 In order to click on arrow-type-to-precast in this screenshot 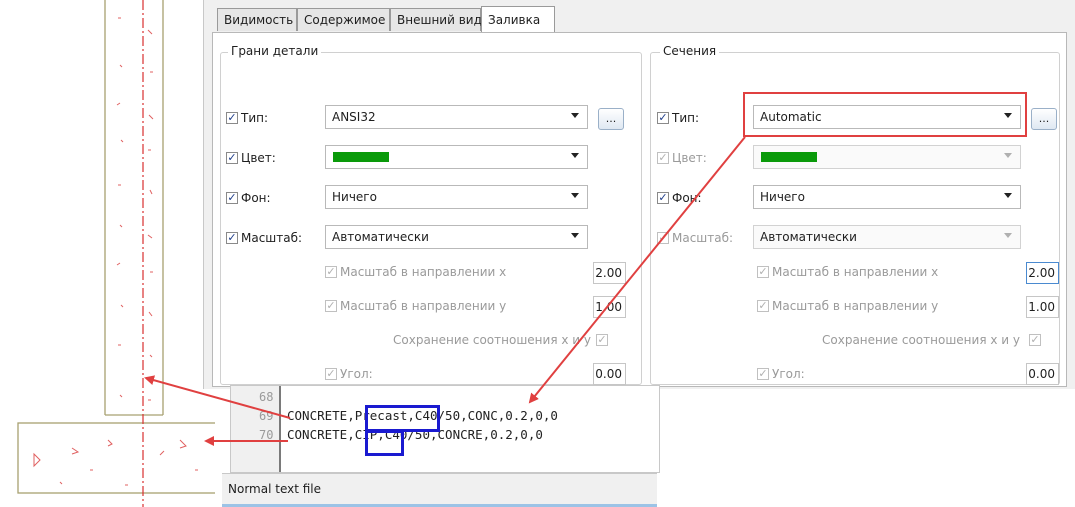, I will do `click(637, 270)`.